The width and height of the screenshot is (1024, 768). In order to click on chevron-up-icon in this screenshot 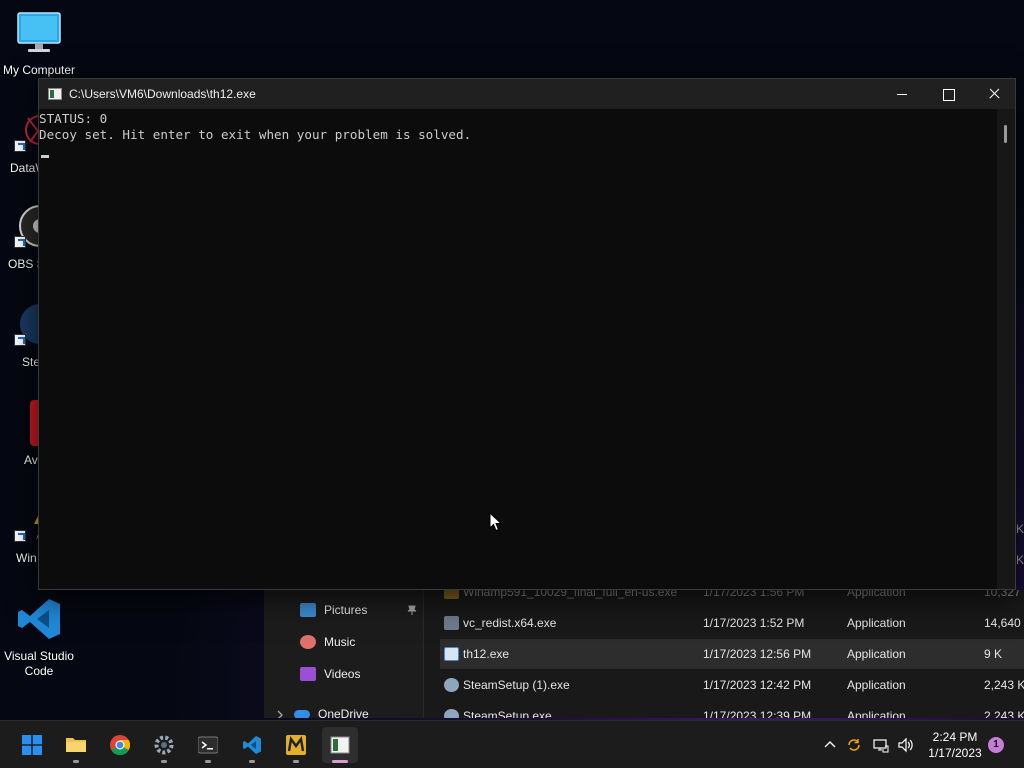, I will do `click(830, 745)`.